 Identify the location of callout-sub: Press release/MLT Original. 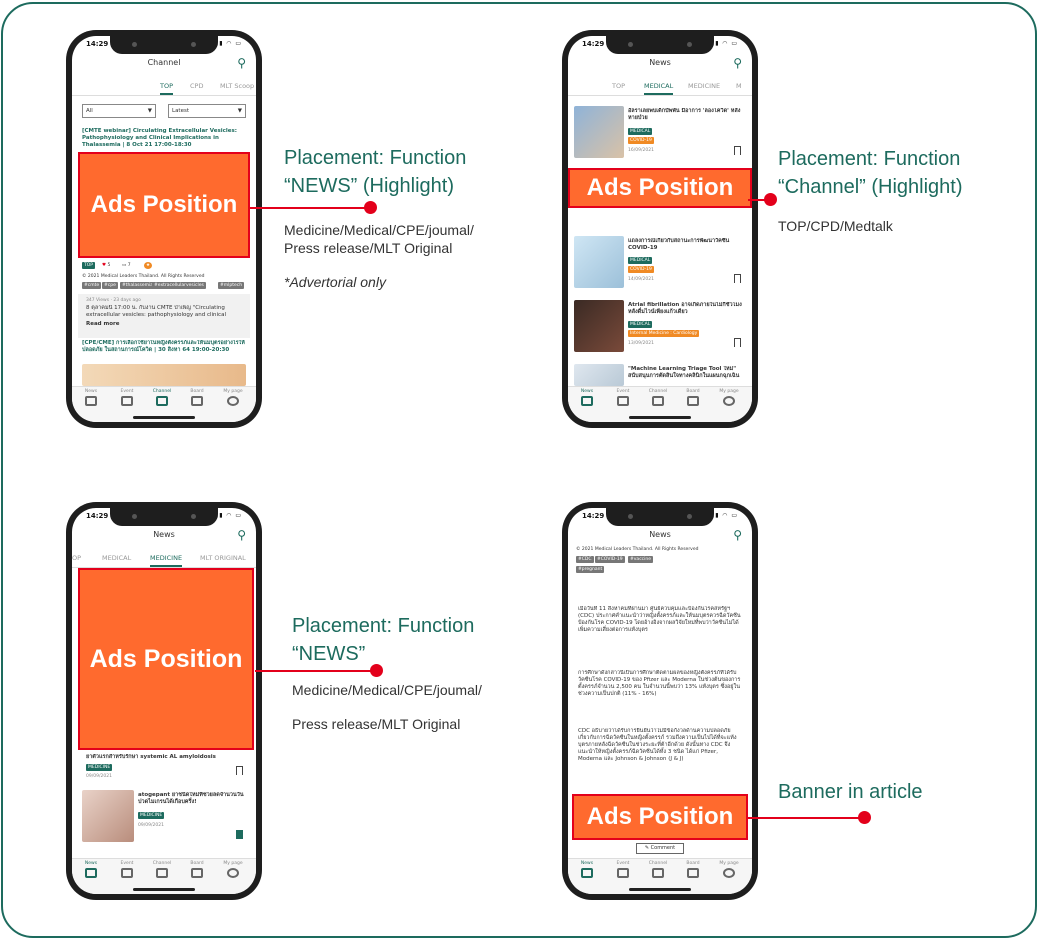
(368, 248).